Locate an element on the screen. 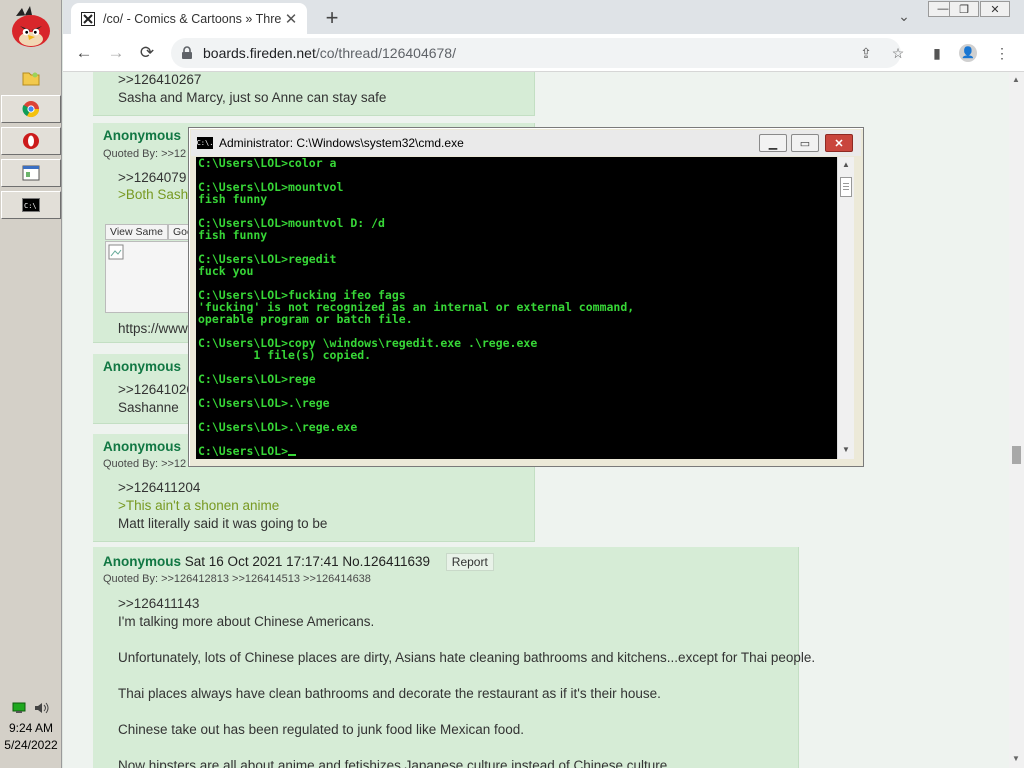  clock-time: 9:24 AM is located at coordinates (31, 728).